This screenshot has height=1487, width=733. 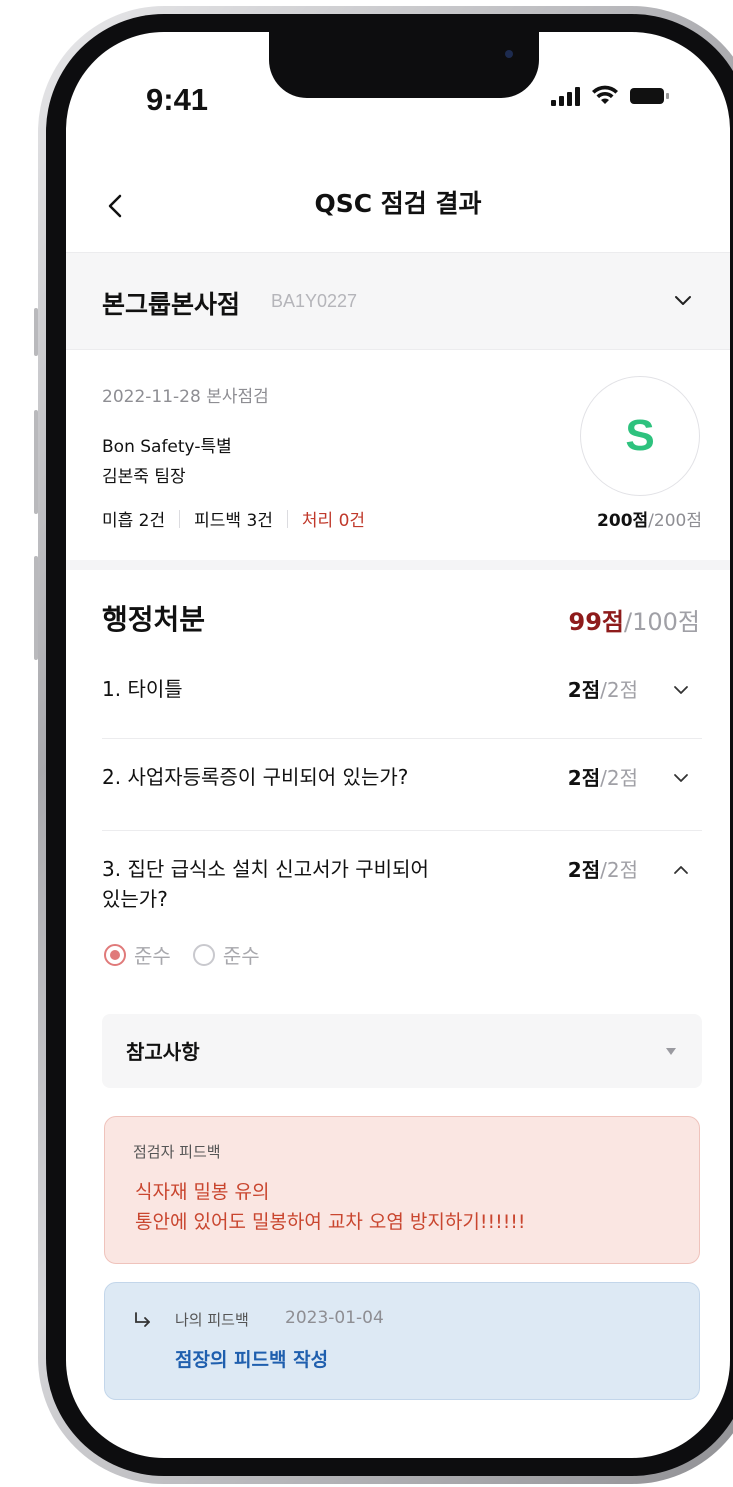 What do you see at coordinates (265, 884) in the screenshot?
I see `item-title: 3. 집단 급식소 설치 신고서가 구비되어 있는가?` at bounding box center [265, 884].